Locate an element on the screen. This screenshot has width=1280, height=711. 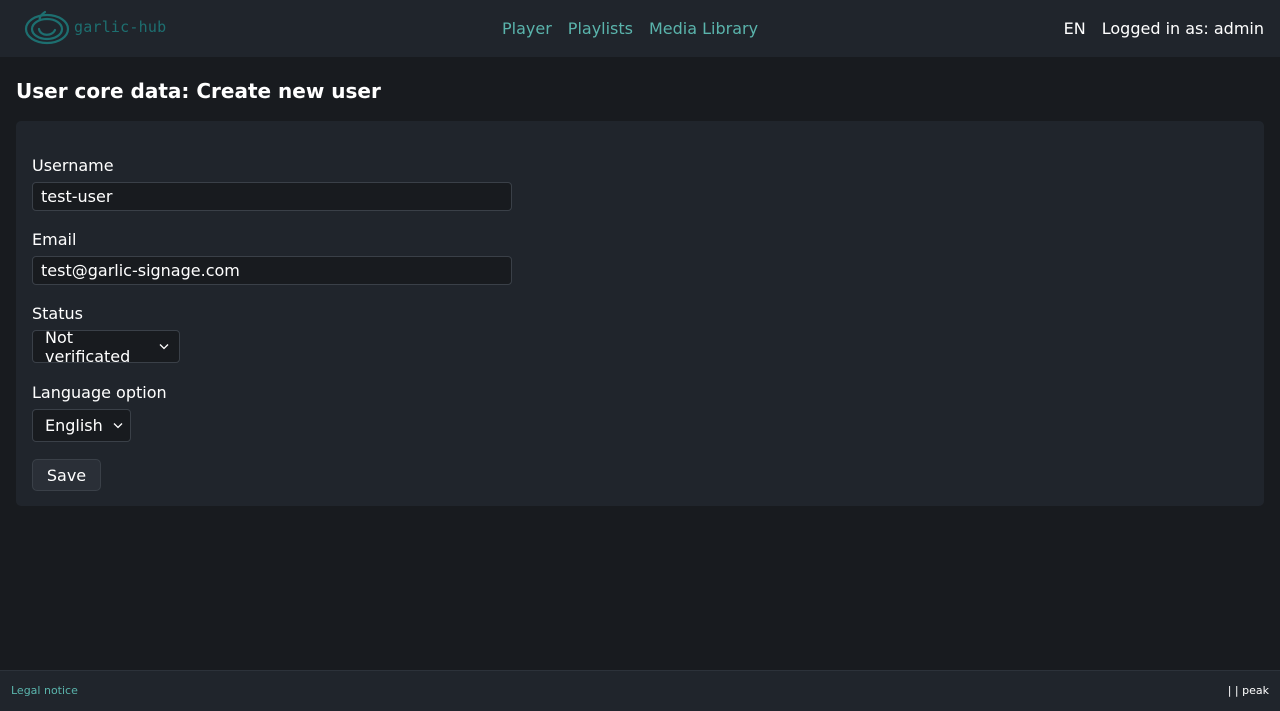
language-selected-value: English is located at coordinates (74, 425).